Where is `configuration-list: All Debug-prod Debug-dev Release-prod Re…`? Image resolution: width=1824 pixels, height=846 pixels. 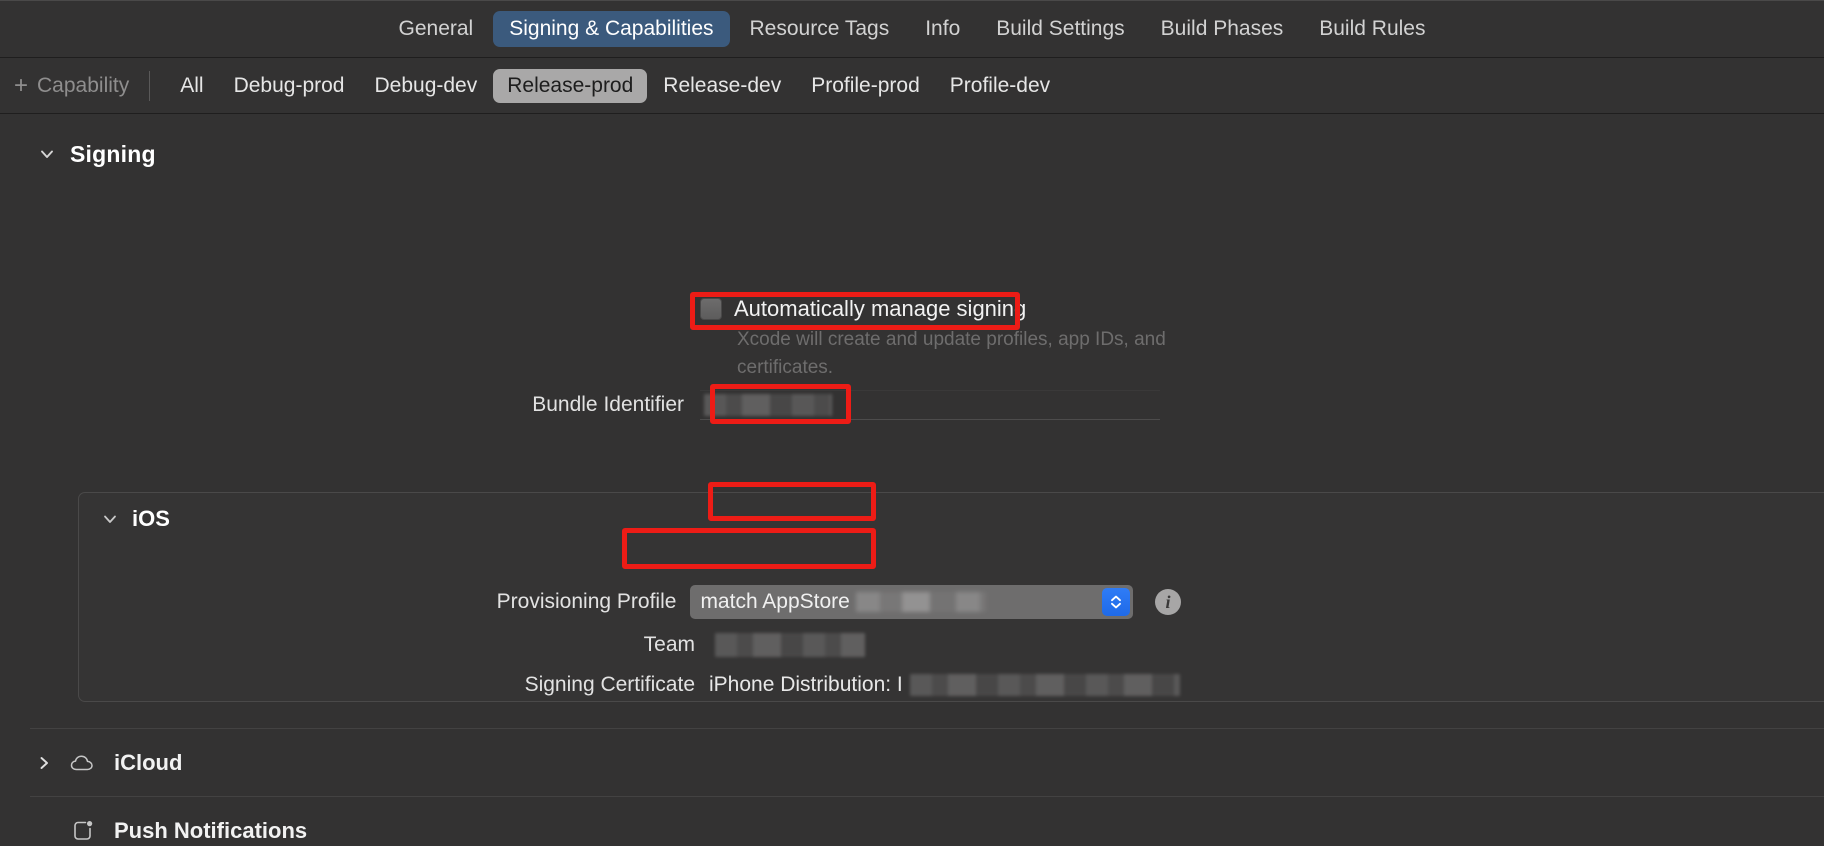
configuration-list: All Debug-prod Debug-dev Release-prod Re… is located at coordinates (615, 85).